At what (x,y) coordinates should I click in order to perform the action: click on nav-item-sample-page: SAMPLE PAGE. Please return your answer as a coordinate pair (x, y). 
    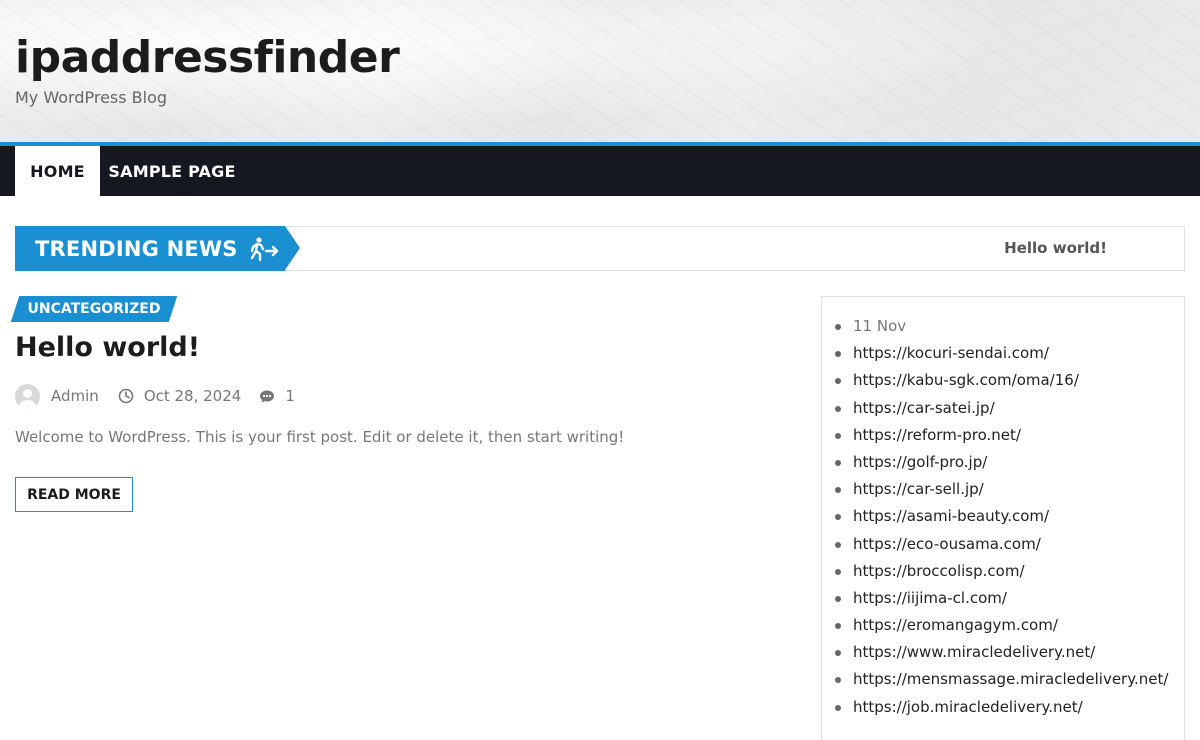
    Looking at the image, I should click on (172, 171).